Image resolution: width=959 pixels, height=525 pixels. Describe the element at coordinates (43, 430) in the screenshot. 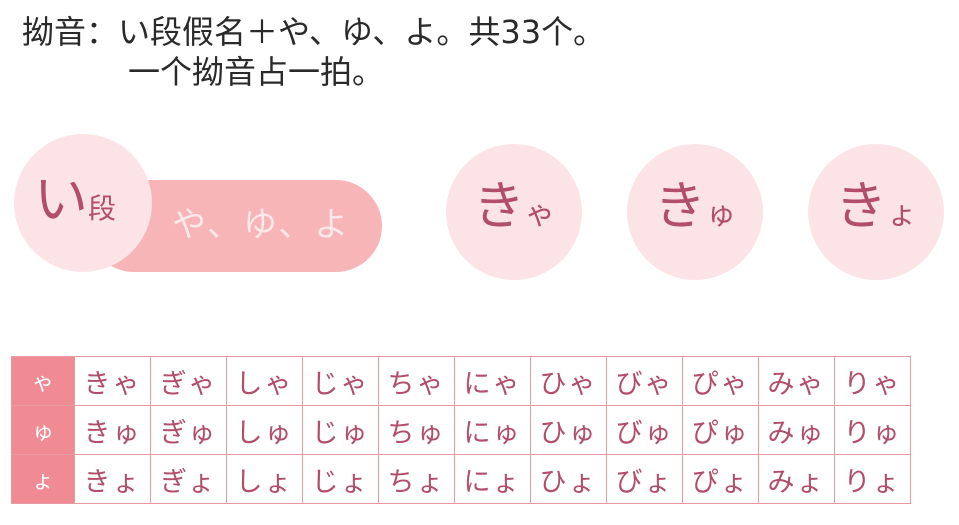

I see `row-header: ゅ` at that location.